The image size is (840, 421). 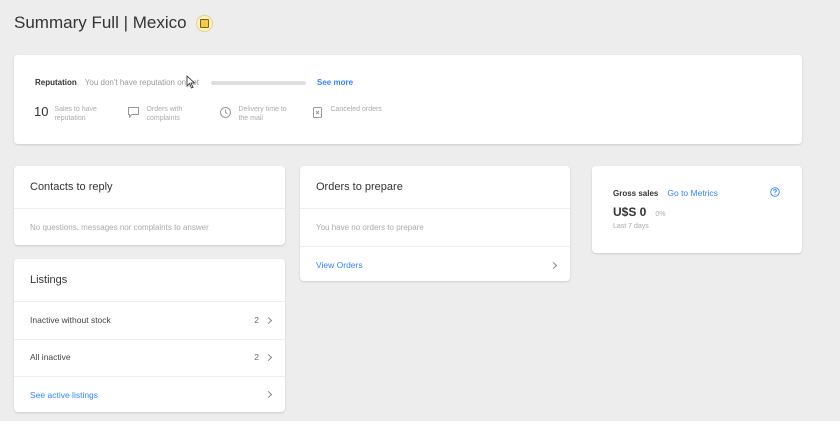 I want to click on orders-empty-message: You have no orders to prepare, so click(x=370, y=227).